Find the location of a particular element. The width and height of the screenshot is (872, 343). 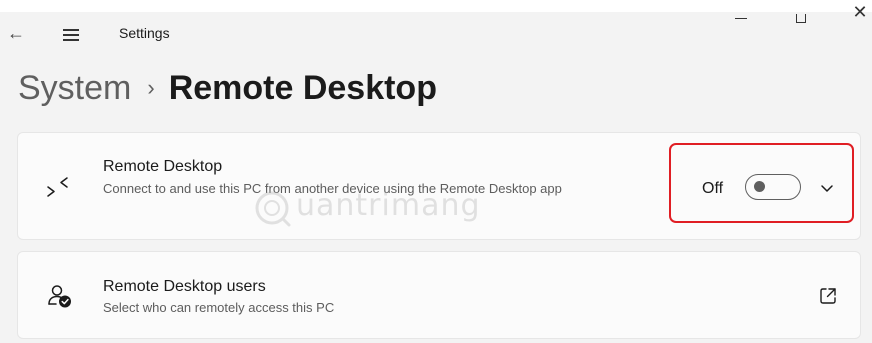

chevron-down-icon is located at coordinates (827, 188).